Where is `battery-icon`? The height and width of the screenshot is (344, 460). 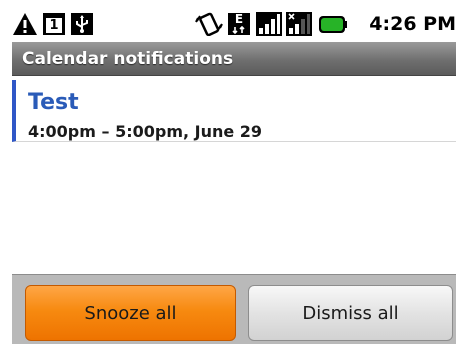
battery-icon is located at coordinates (333, 24).